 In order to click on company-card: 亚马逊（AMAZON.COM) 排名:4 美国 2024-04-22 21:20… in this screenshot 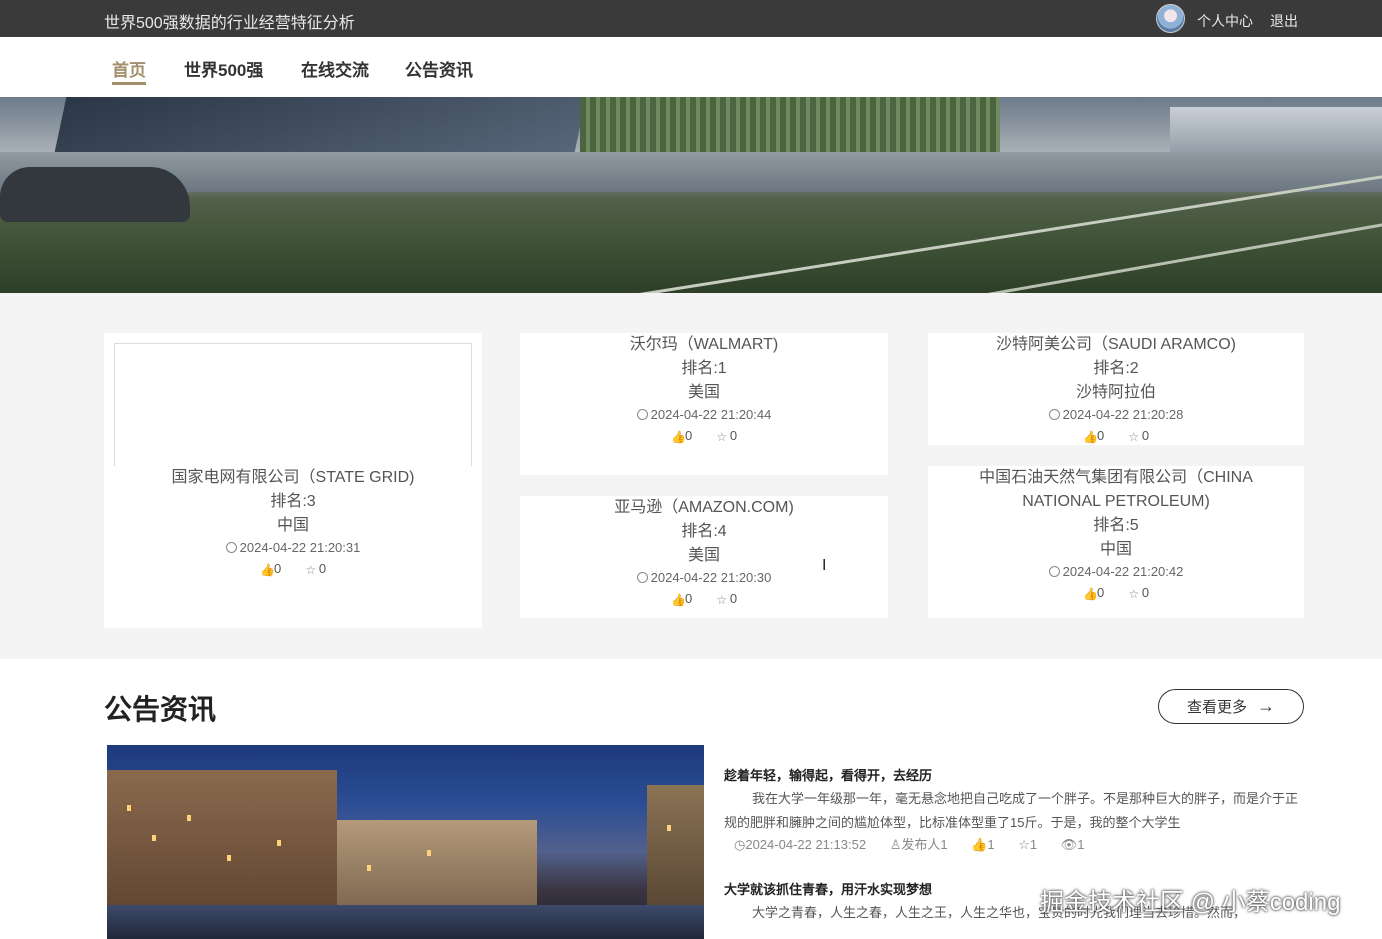, I will do `click(704, 557)`.